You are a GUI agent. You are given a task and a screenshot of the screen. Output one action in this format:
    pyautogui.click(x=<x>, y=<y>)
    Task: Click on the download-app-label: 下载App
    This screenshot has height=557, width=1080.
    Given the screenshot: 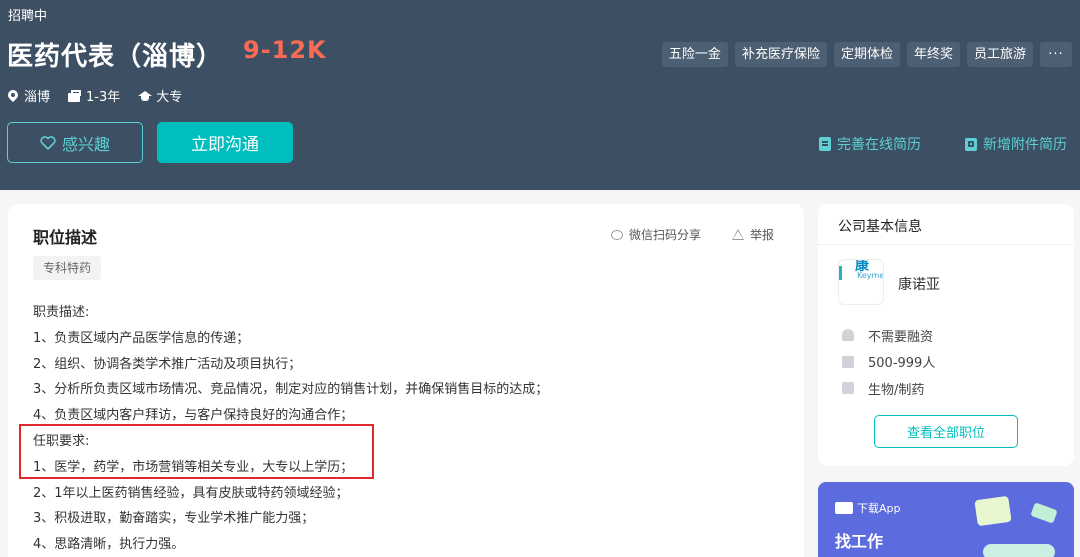 What is the action you would take?
    pyautogui.click(x=879, y=508)
    